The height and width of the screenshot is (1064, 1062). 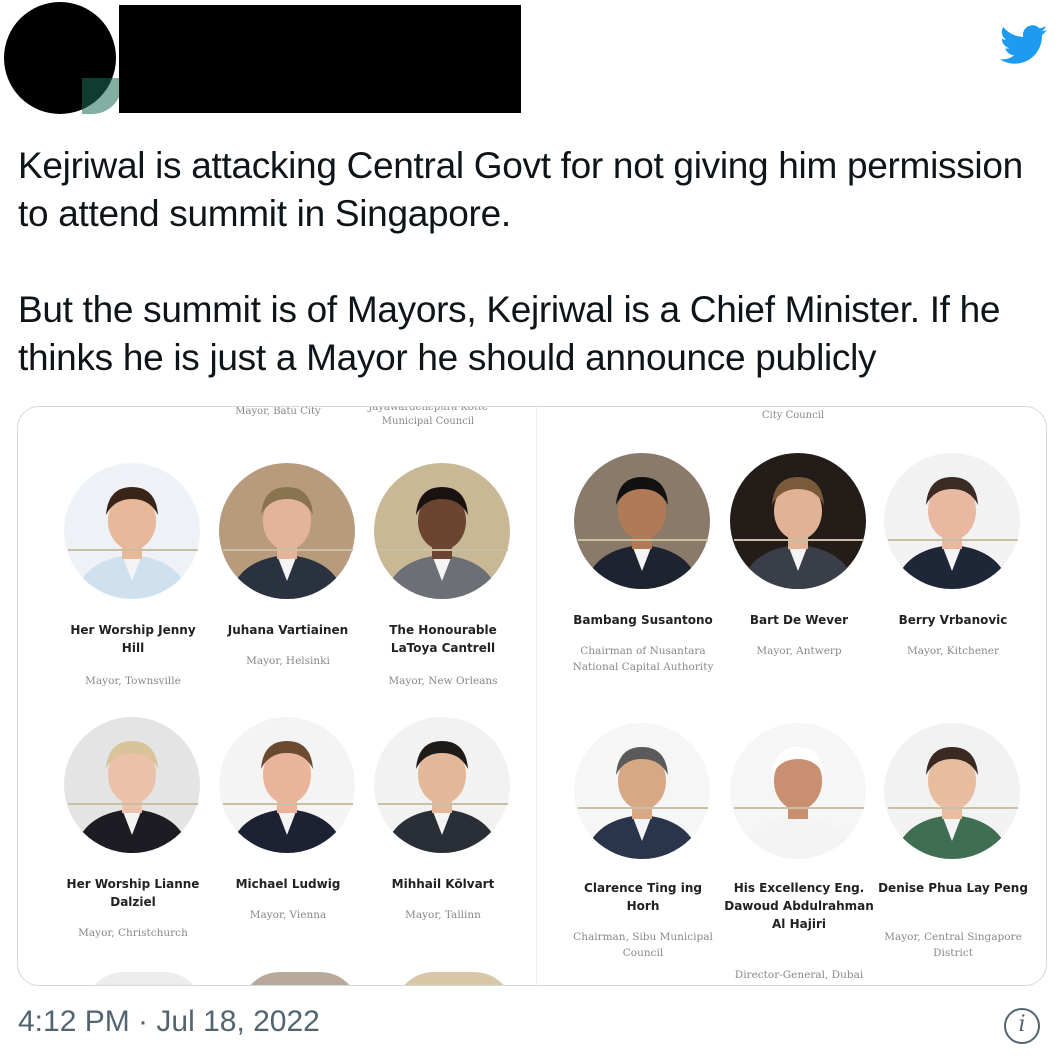 I want to click on person-name: Michael Ludwig, so click(x=288, y=884).